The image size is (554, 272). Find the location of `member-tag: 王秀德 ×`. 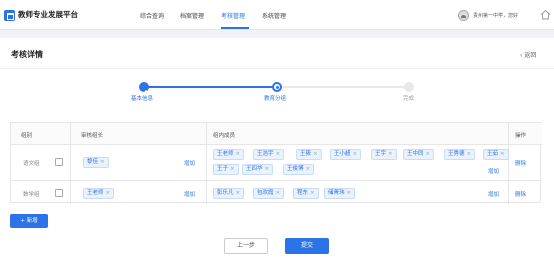

member-tag: 王秀德 × is located at coordinates (460, 154).